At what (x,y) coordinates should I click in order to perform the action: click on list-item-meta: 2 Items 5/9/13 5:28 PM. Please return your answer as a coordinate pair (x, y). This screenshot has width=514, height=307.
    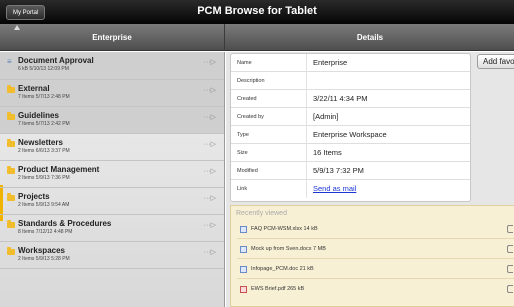
    Looking at the image, I should click on (44, 259).